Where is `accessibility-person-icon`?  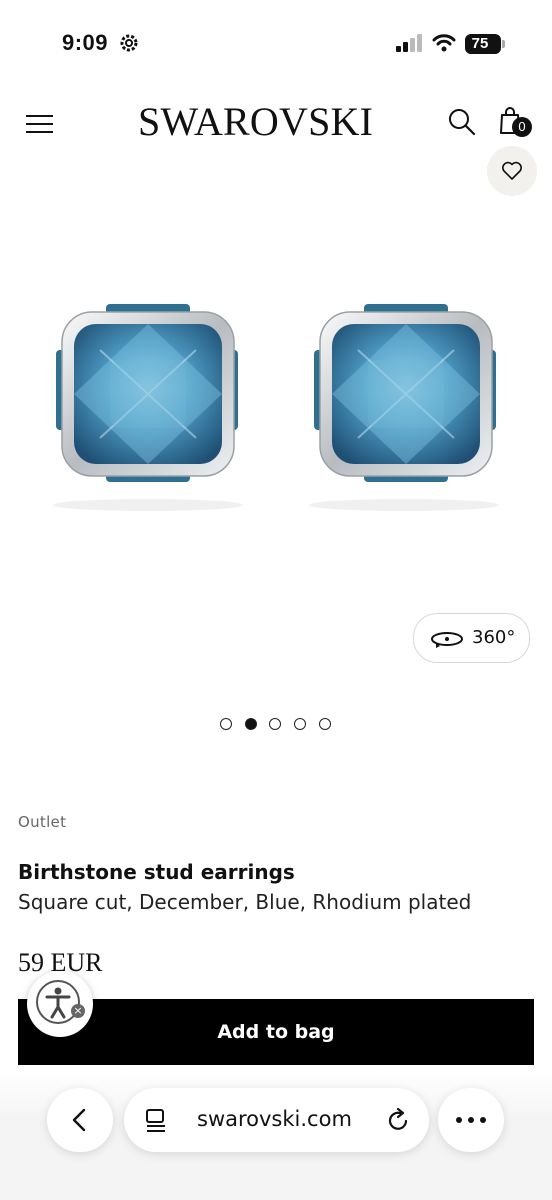
accessibility-person-icon is located at coordinates (58, 1003).